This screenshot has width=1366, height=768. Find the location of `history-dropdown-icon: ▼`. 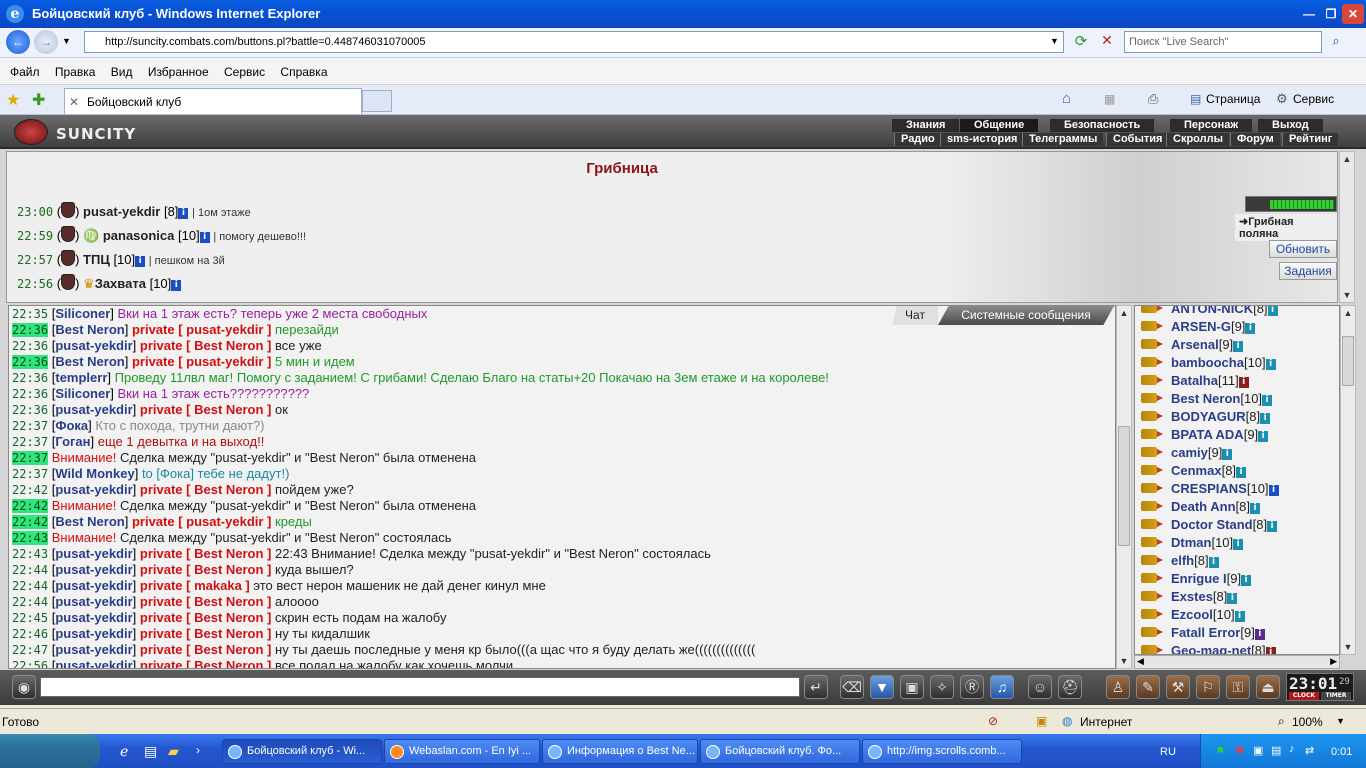

history-dropdown-icon: ▼ is located at coordinates (66, 41).